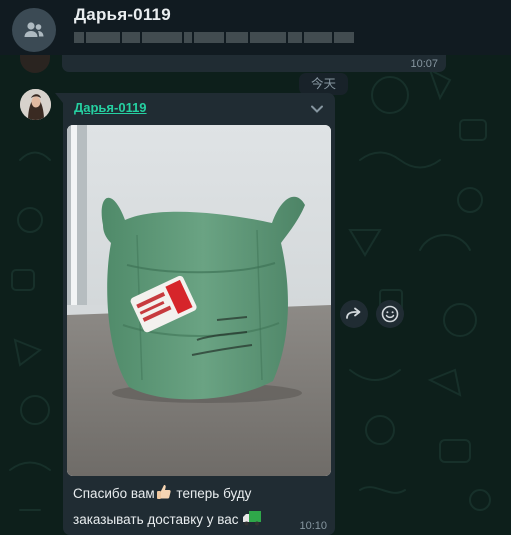 The width and height of the screenshot is (511, 535). Describe the element at coordinates (110, 107) in the screenshot. I see `message-sender-name: Дарья-0119` at that location.